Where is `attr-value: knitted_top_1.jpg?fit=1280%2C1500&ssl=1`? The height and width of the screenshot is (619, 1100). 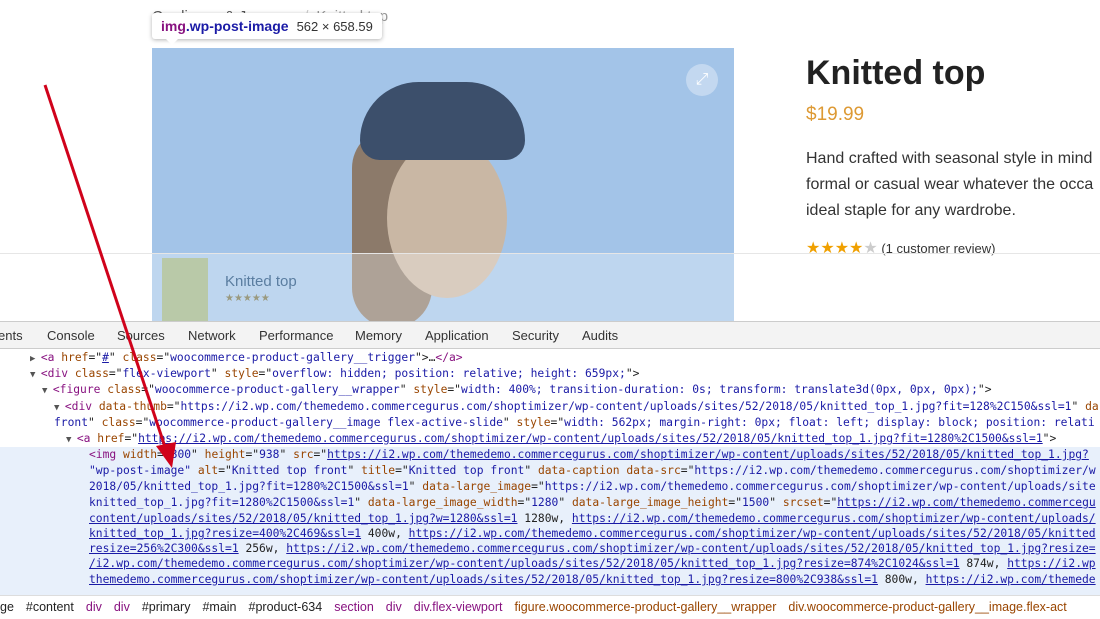 attr-value: knitted_top_1.jpg?fit=1280%2C1500&ssl=1 is located at coordinates (222, 502).